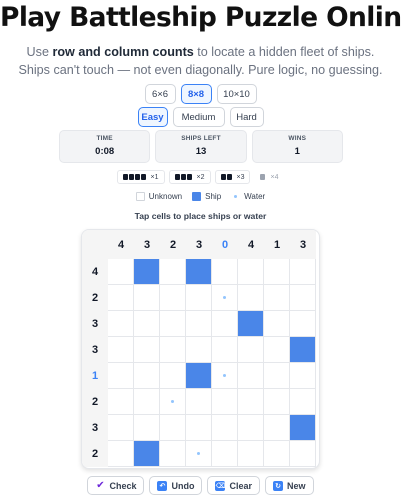  Describe the element at coordinates (255, 196) in the screenshot. I see `legend-water-label: Water` at that location.